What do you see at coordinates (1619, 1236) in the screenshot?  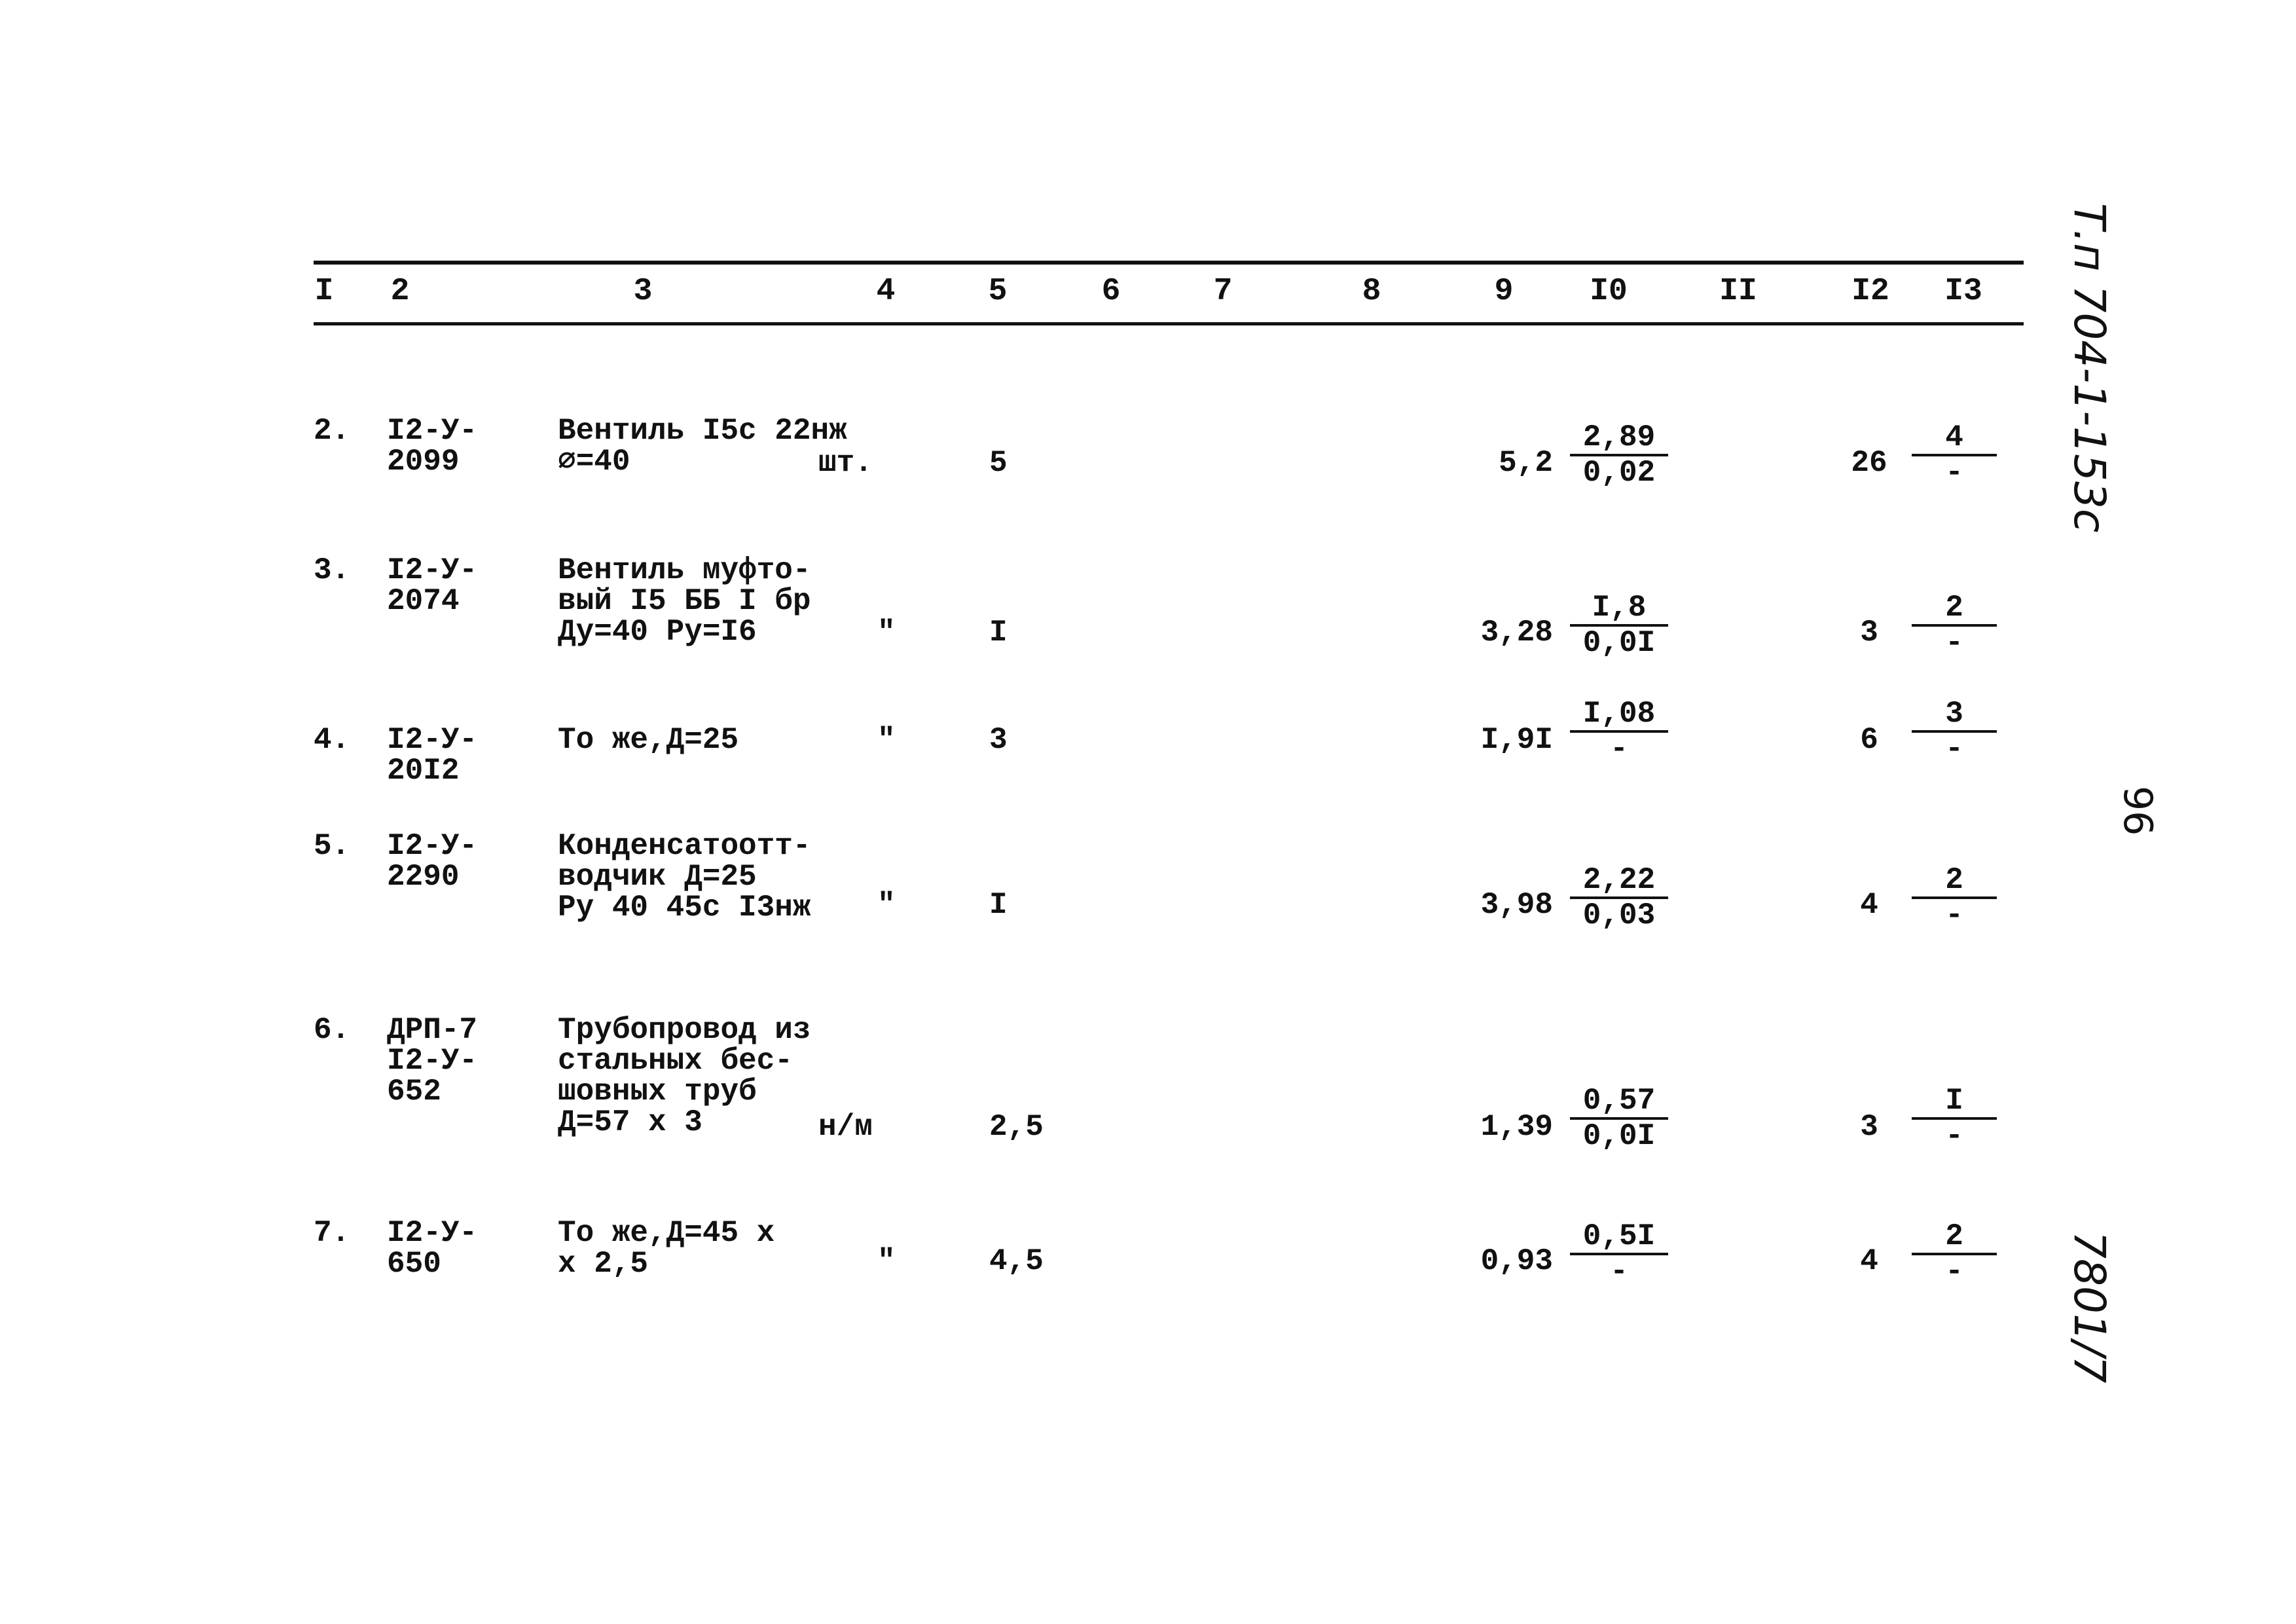 I see `col10-fraction-numerator: 0,5I` at bounding box center [1619, 1236].